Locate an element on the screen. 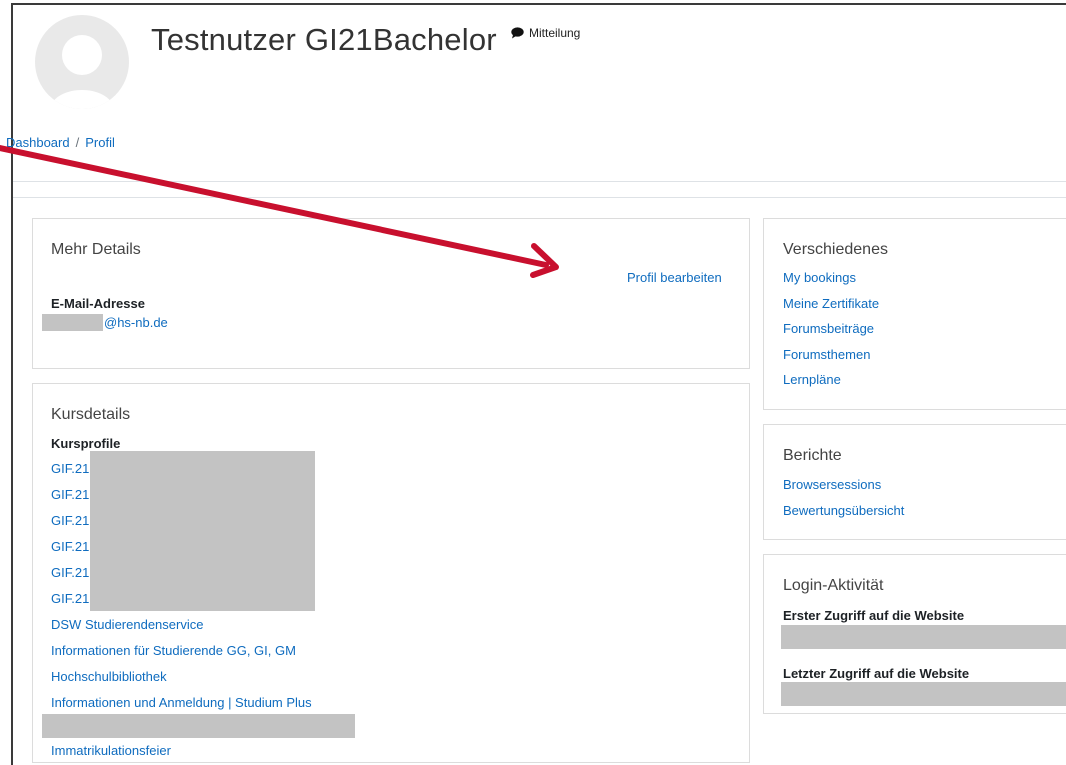  forum-topics-link: Forumsthemen is located at coordinates (826, 354).